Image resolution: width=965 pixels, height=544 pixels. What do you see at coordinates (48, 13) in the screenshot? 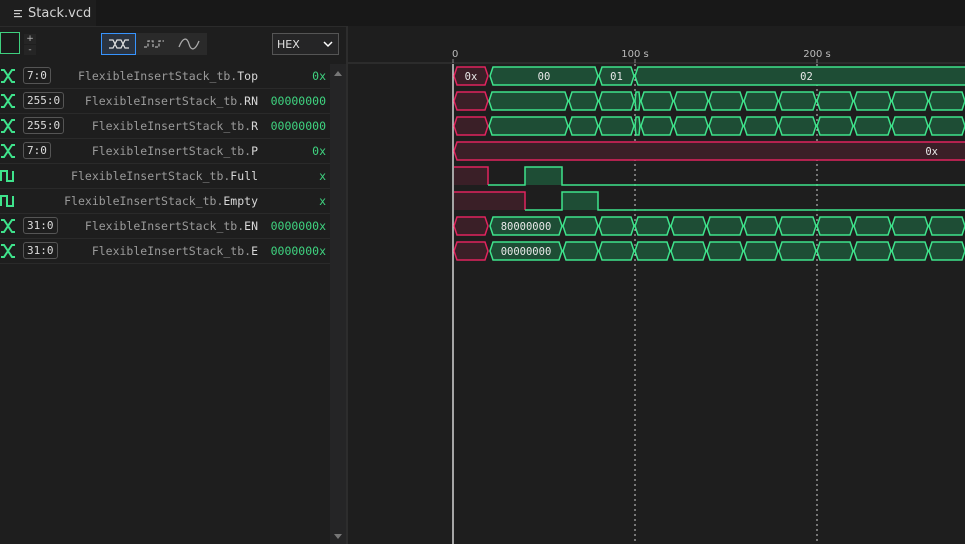
I see `tab-stack-vcd: Stack.vcd` at bounding box center [48, 13].